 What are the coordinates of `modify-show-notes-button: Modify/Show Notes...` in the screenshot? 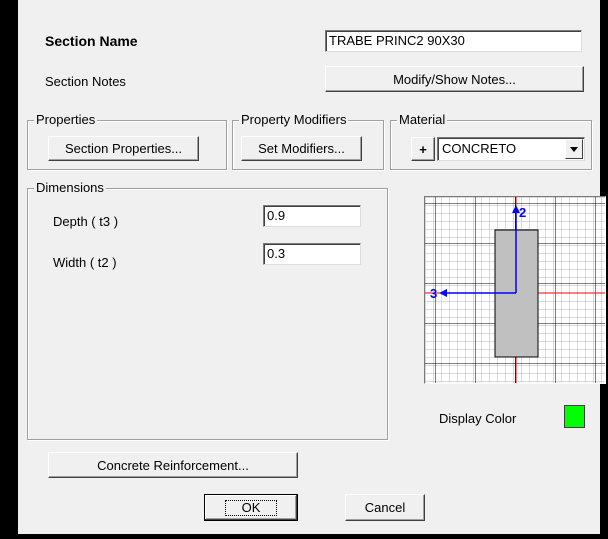 It's located at (454, 79).